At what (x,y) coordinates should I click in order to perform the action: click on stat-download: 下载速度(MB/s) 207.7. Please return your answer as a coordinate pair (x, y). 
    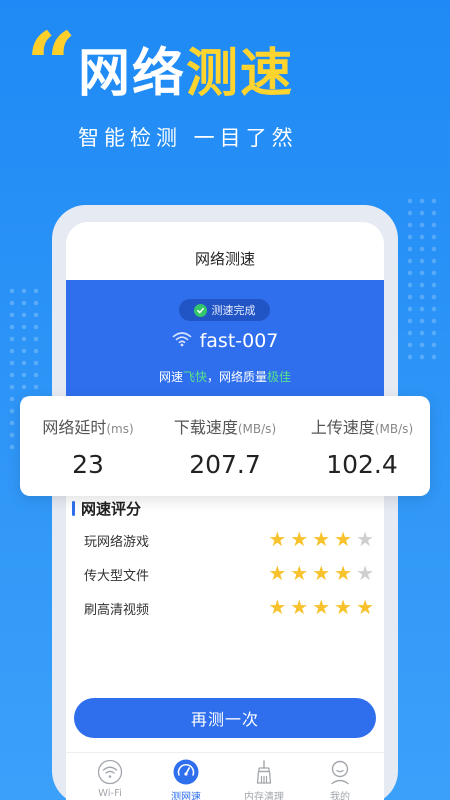
    Looking at the image, I should click on (225, 446).